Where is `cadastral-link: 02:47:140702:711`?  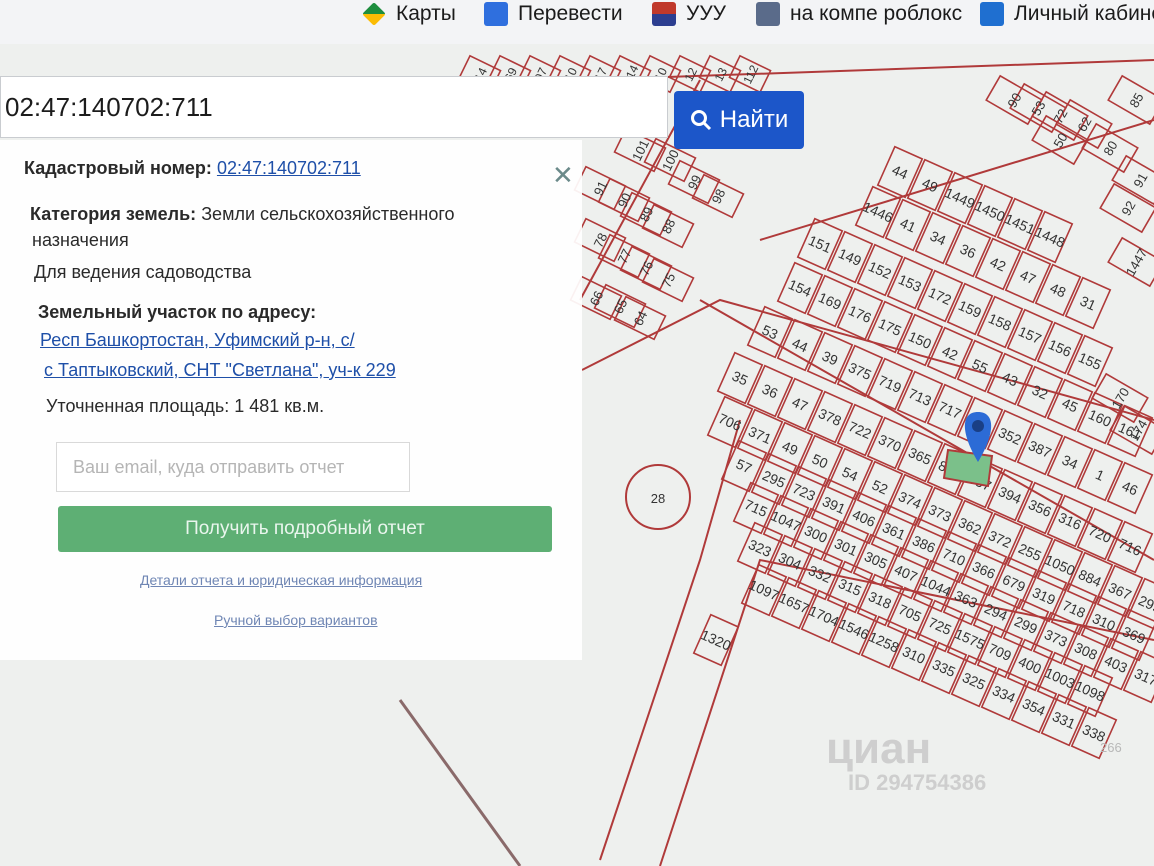
cadastral-link: 02:47:140702:711 is located at coordinates (289, 168).